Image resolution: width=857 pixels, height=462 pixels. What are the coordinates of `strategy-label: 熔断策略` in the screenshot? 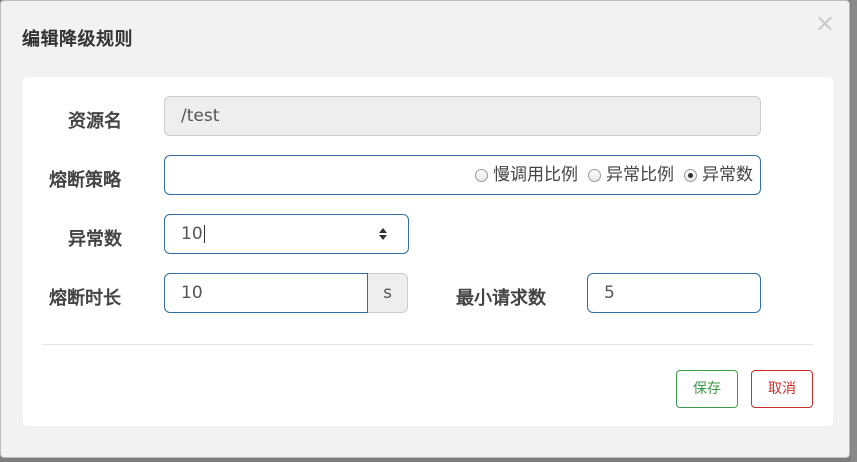 It's located at (85, 180).